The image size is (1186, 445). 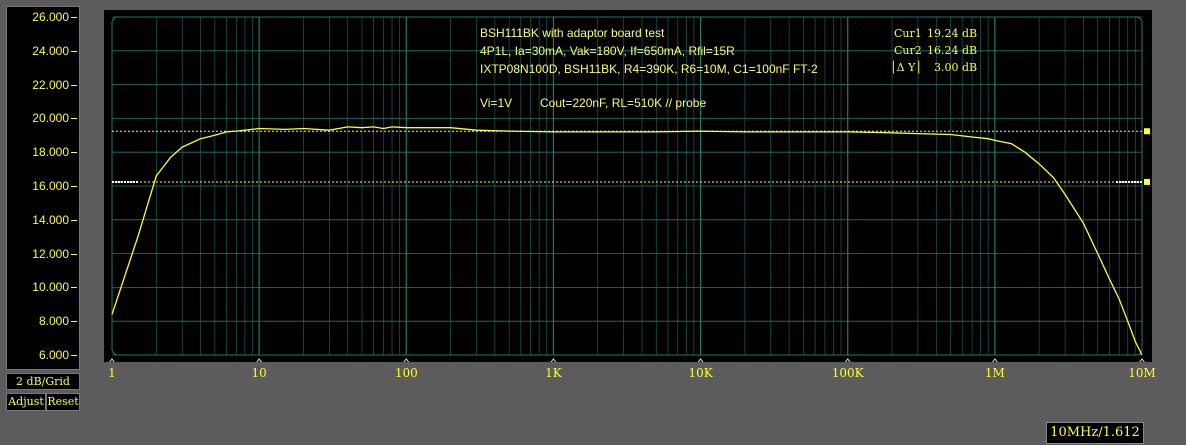 What do you see at coordinates (956, 67) in the screenshot?
I see `delta-y-value: 3.00 dB` at bounding box center [956, 67].